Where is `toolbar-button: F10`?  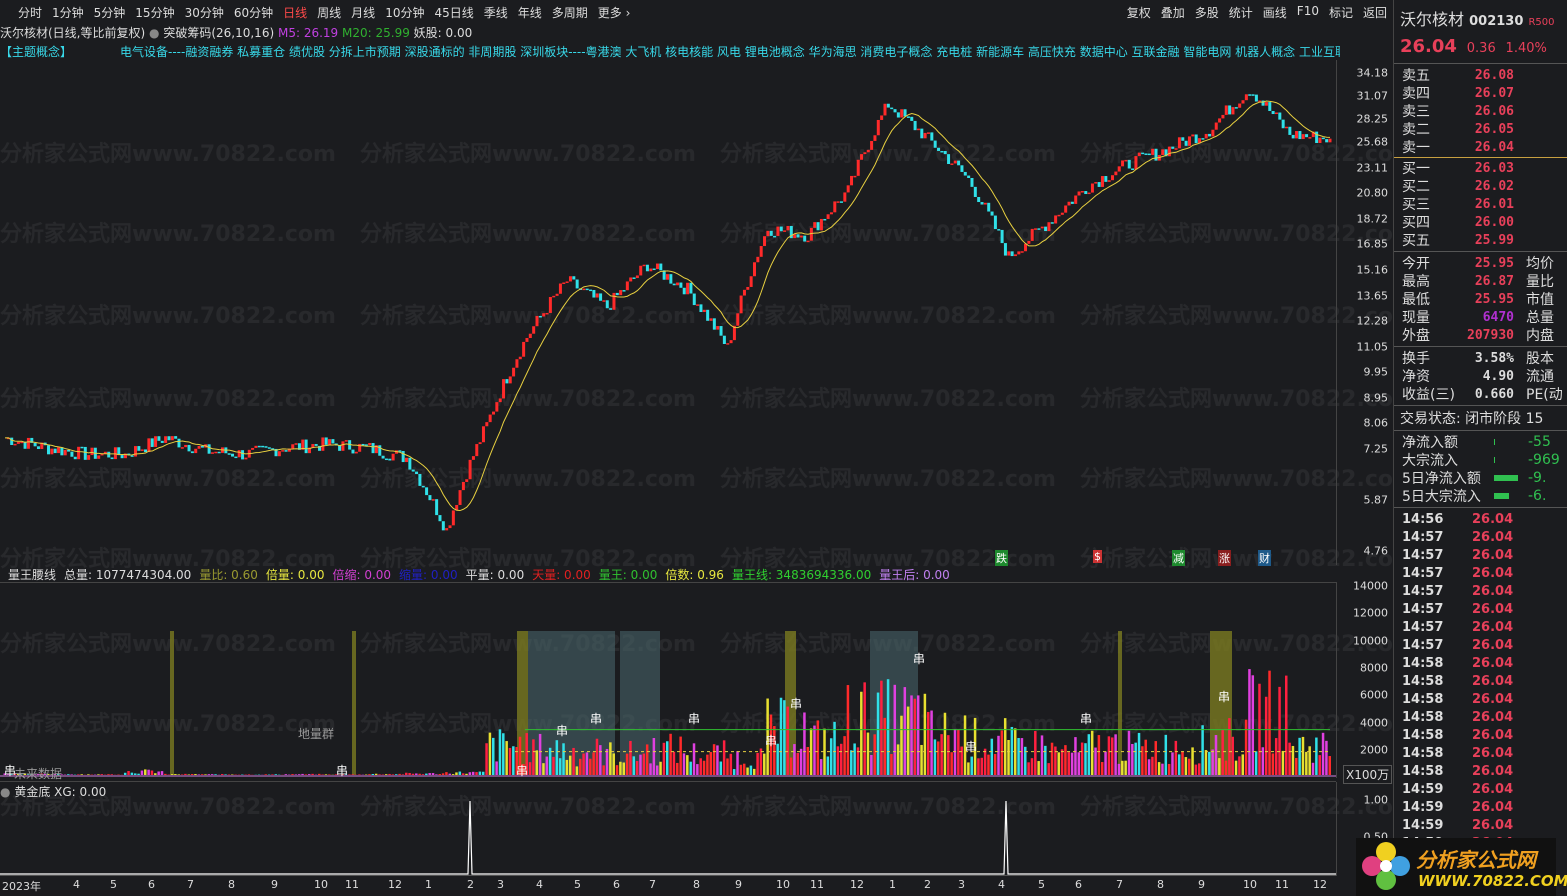
toolbar-button: F10 is located at coordinates (1308, 12).